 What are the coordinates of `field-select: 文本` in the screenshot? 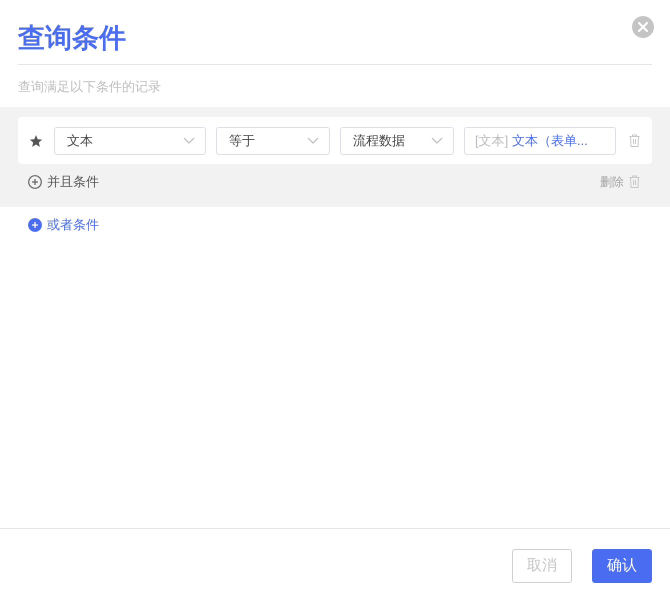 It's located at (130, 140).